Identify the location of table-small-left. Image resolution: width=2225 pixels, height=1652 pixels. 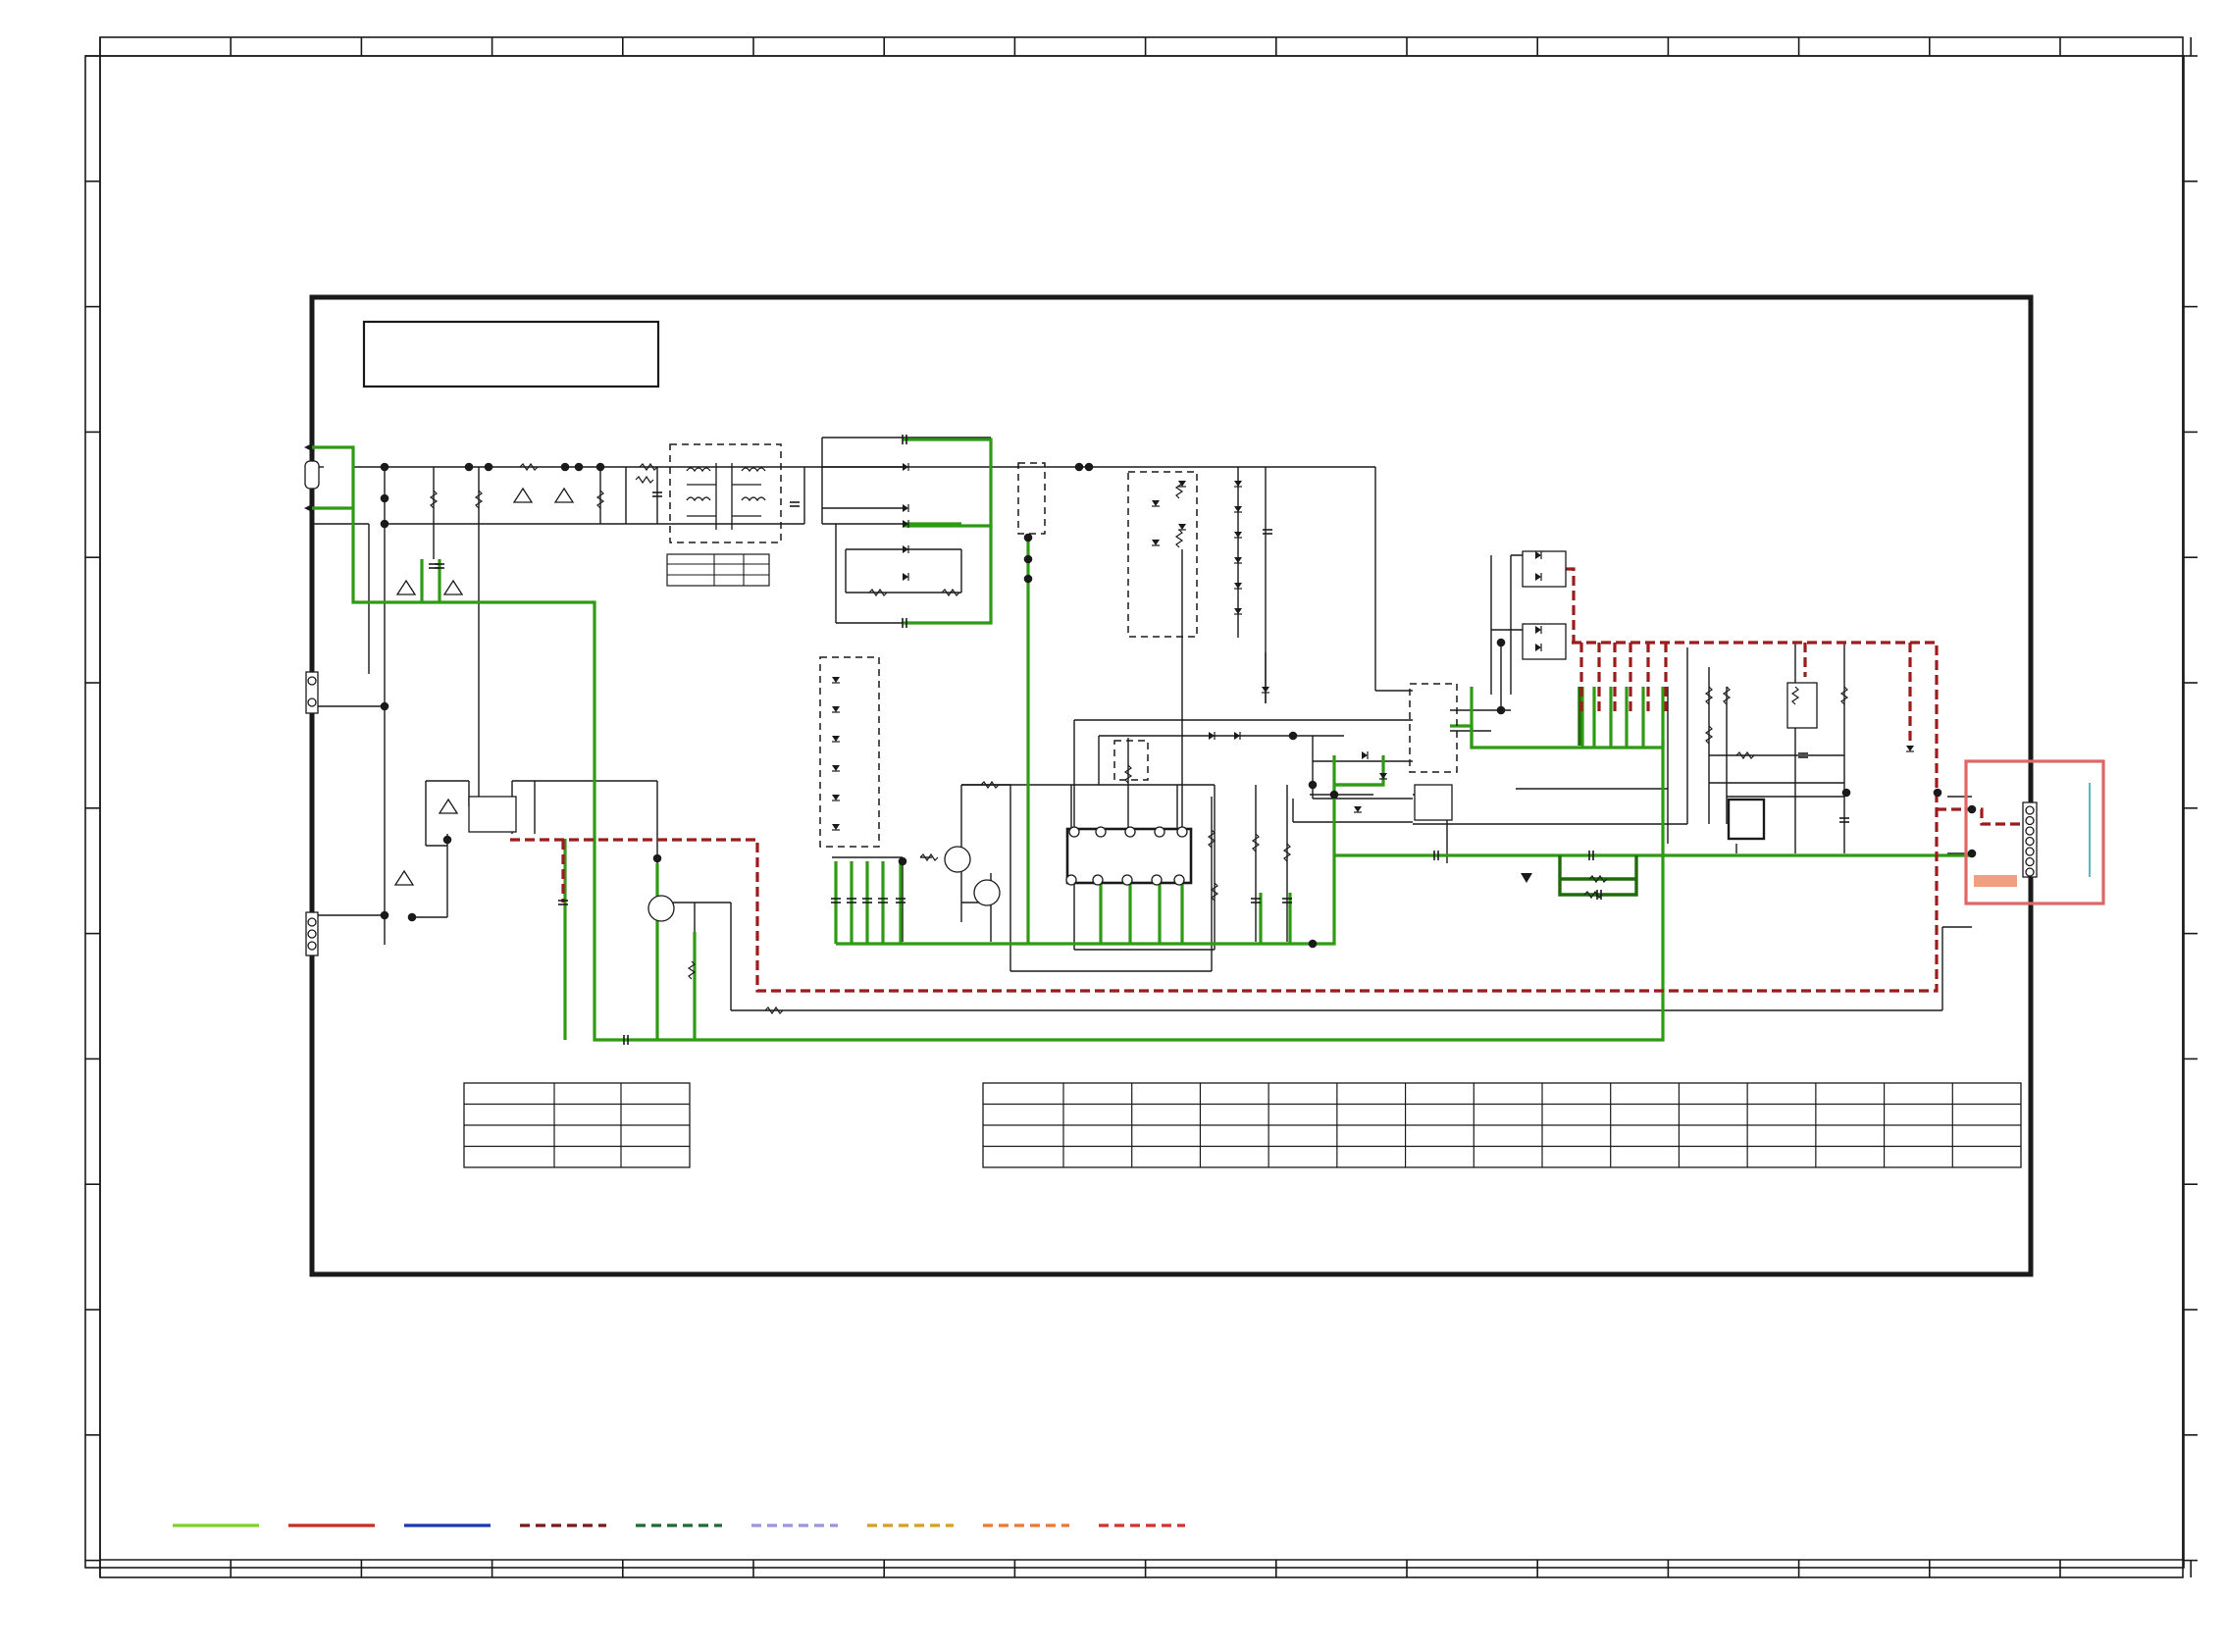
(577, 1125).